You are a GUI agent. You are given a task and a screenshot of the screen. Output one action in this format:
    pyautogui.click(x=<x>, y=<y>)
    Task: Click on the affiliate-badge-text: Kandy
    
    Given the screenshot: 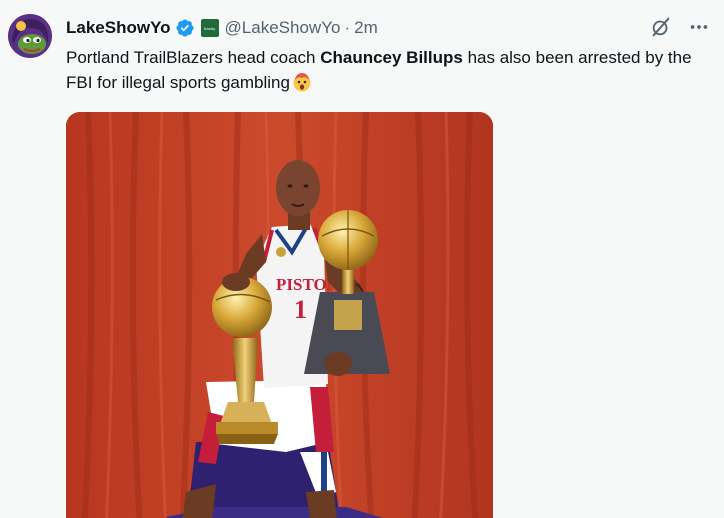 What is the action you would take?
    pyautogui.click(x=209, y=28)
    